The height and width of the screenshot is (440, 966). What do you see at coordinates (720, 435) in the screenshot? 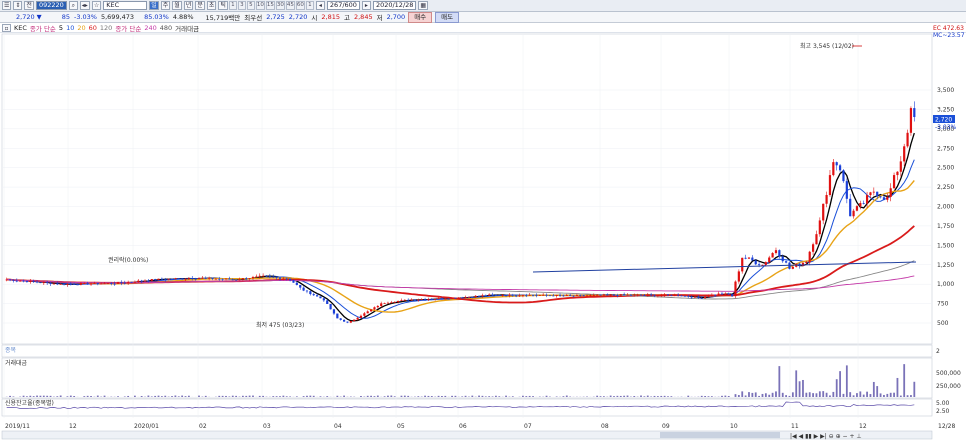
I see `scrollbar-thumb` at bounding box center [720, 435].